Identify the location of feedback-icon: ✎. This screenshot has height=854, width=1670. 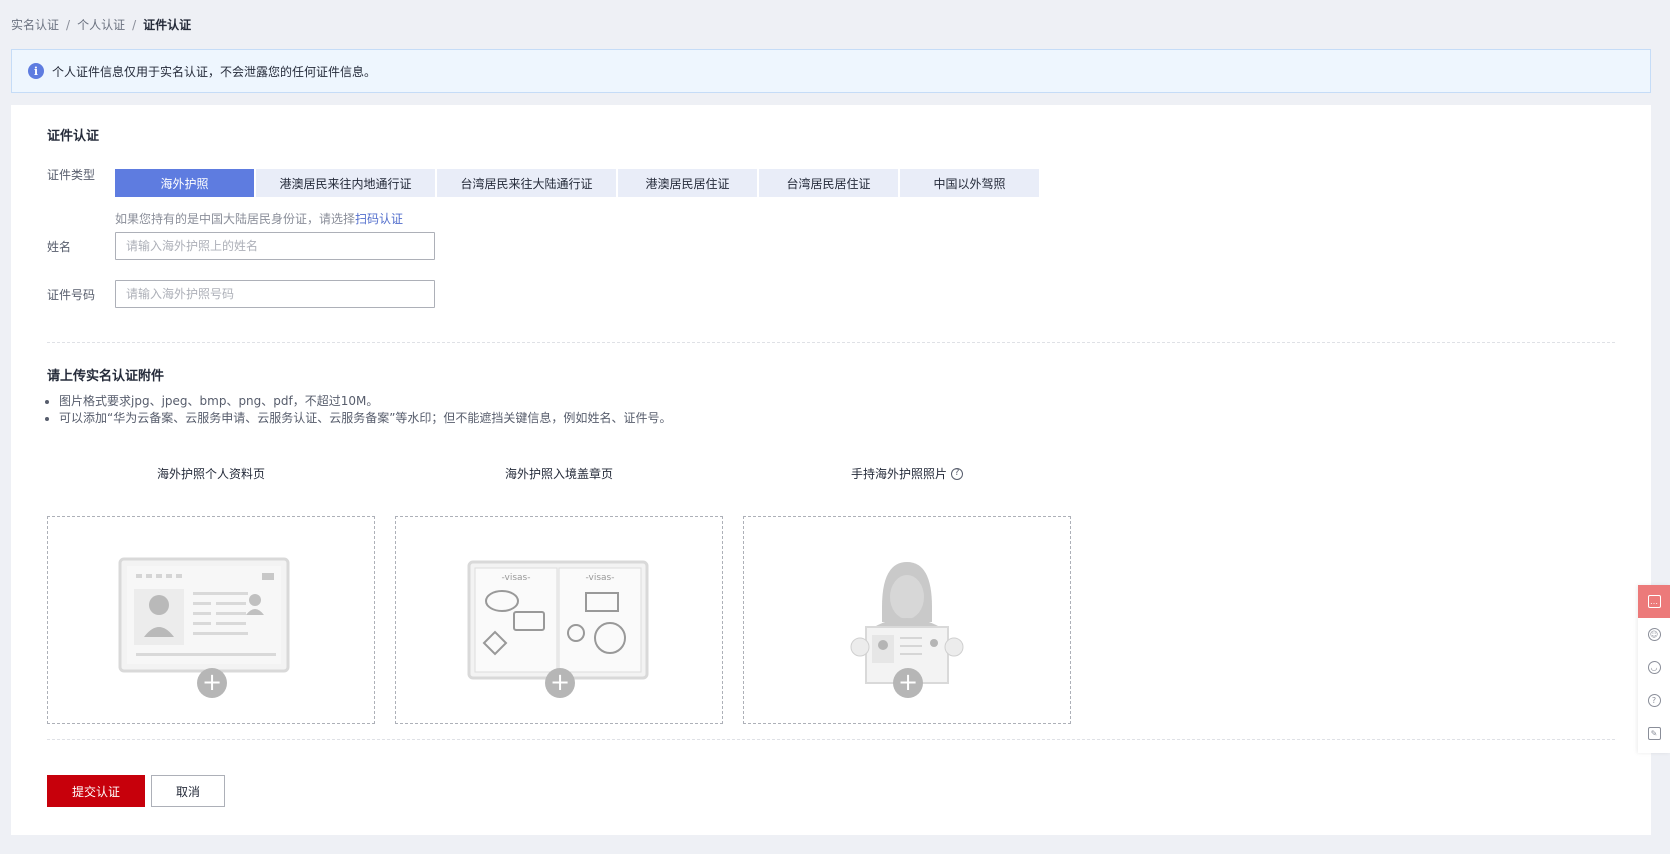
(1654, 733).